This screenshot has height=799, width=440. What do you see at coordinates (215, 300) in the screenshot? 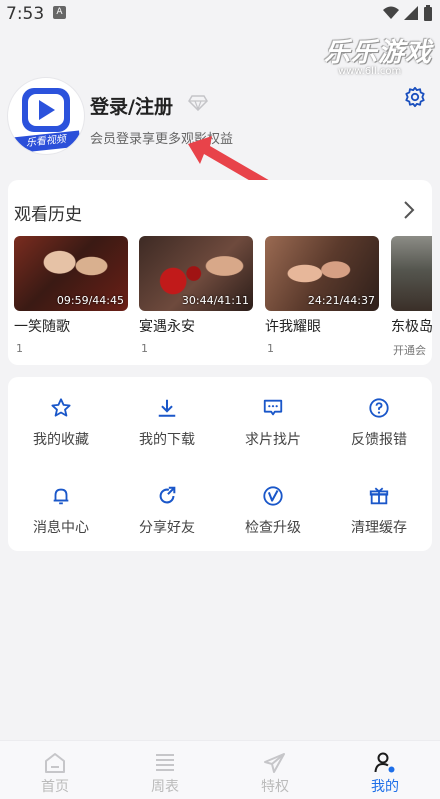
I see `history-progress: 30:44/41:11` at bounding box center [215, 300].